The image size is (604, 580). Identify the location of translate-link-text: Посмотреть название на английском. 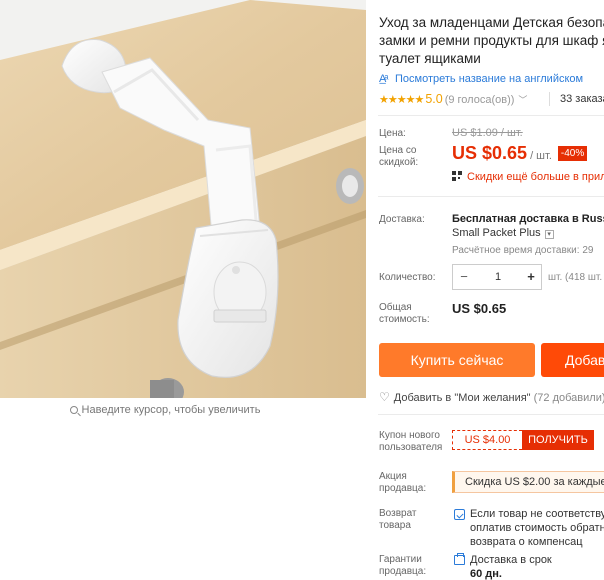
(489, 79).